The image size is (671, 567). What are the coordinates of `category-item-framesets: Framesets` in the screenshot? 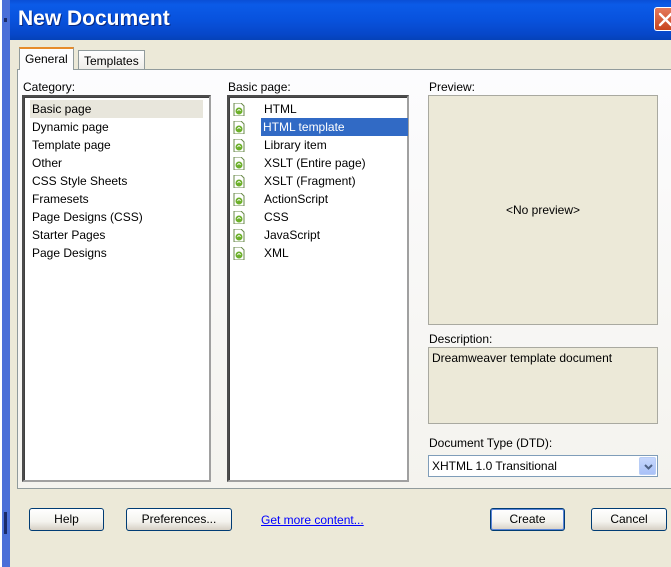 It's located at (60, 199).